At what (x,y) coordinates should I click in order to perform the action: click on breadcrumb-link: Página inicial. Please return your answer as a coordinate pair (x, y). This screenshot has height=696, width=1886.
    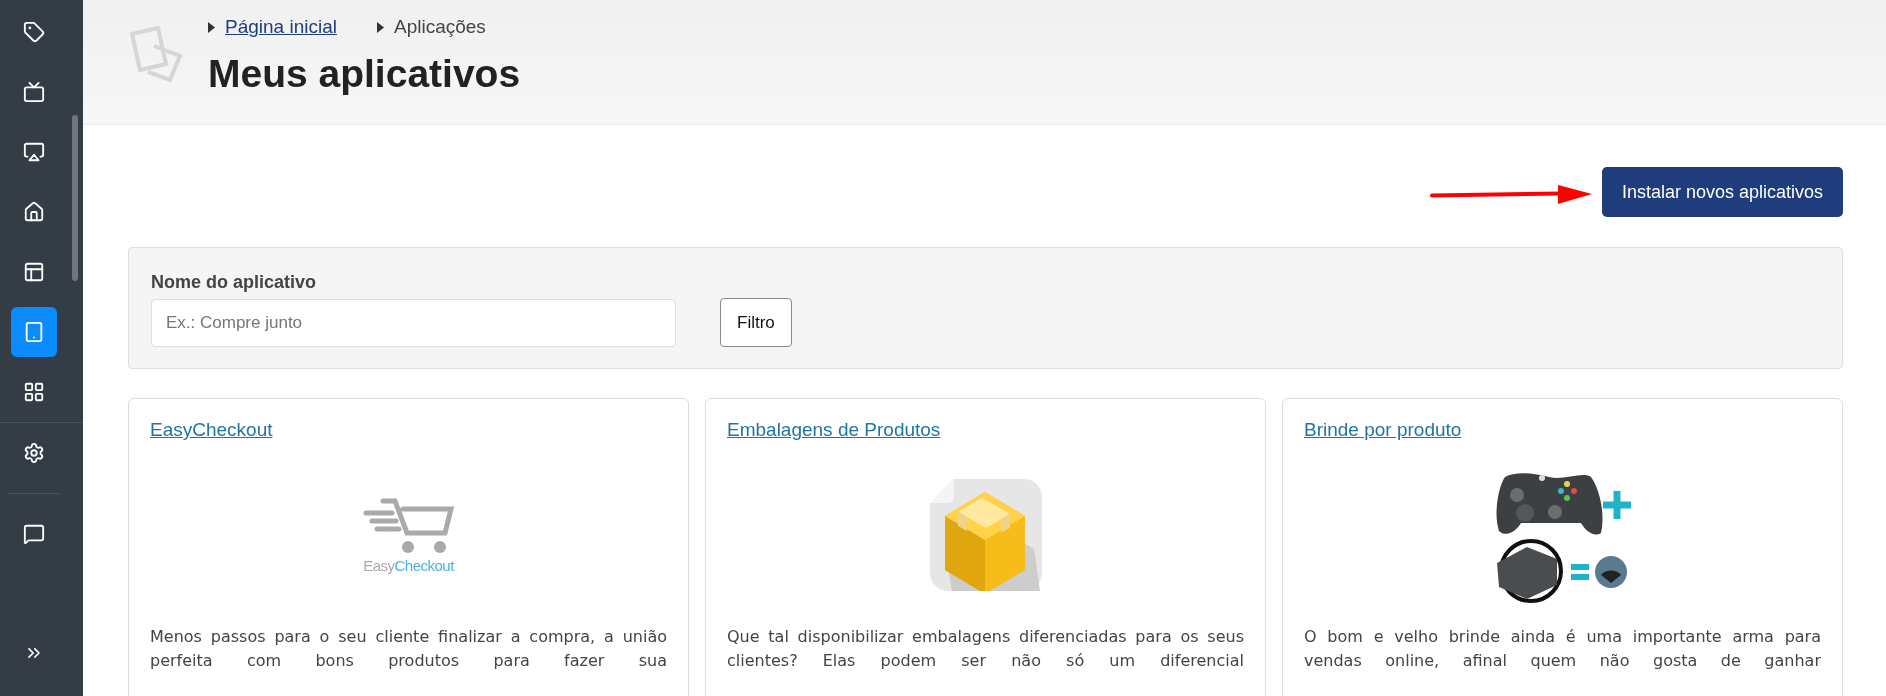
    Looking at the image, I should click on (281, 27).